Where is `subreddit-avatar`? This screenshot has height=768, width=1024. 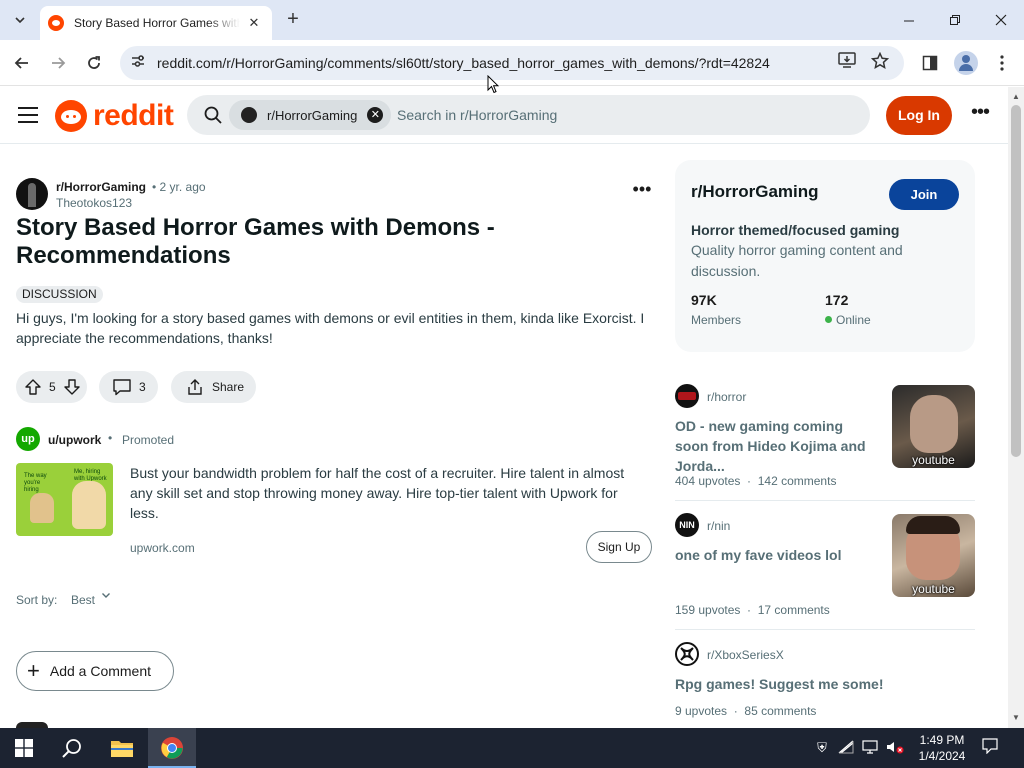
subreddit-avatar is located at coordinates (32, 194).